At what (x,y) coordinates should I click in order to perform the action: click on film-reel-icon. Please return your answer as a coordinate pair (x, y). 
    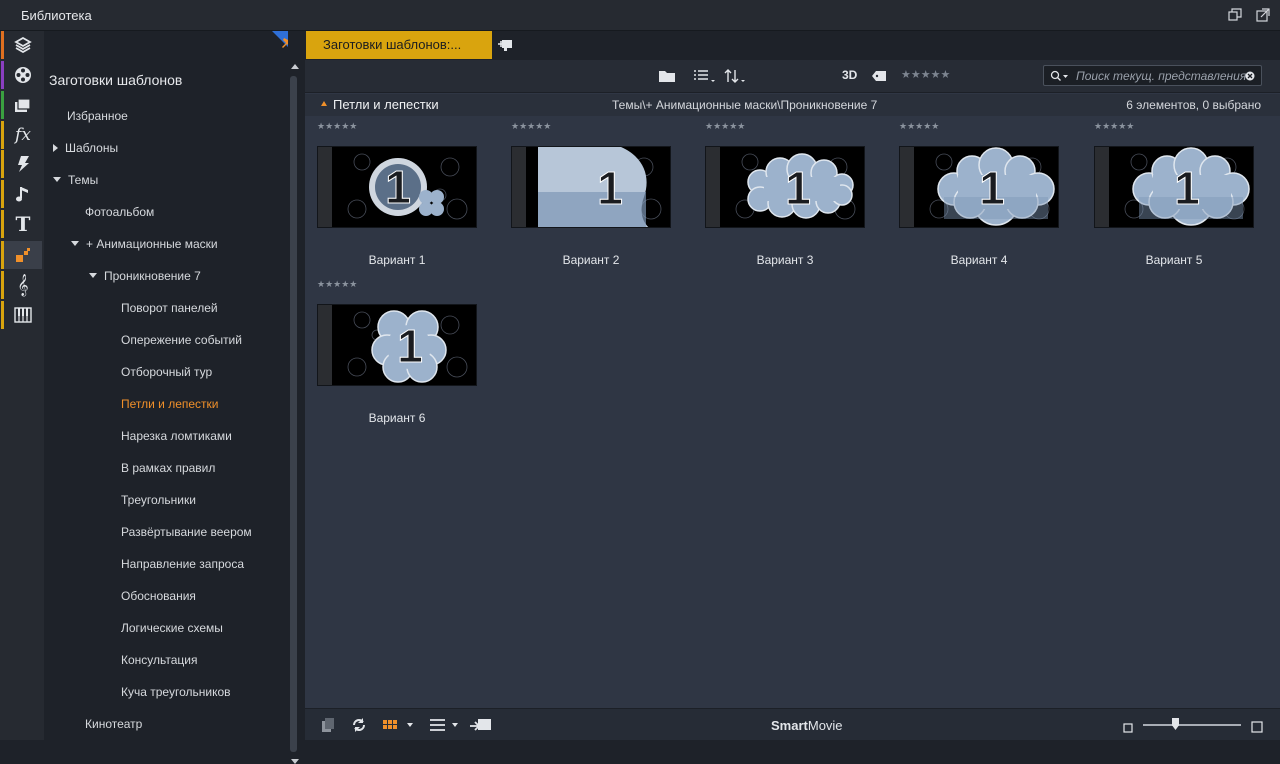
    Looking at the image, I should click on (21, 75).